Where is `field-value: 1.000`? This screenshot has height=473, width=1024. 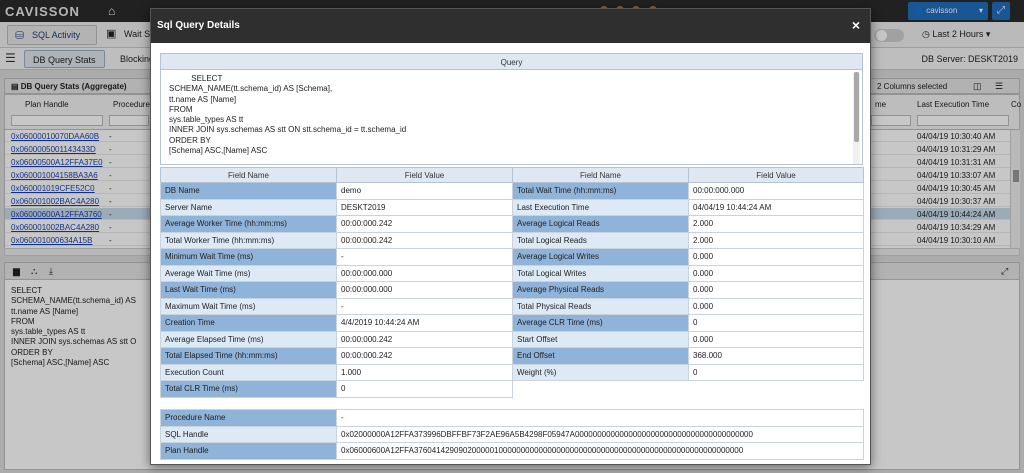
field-value: 1.000 is located at coordinates (424, 372).